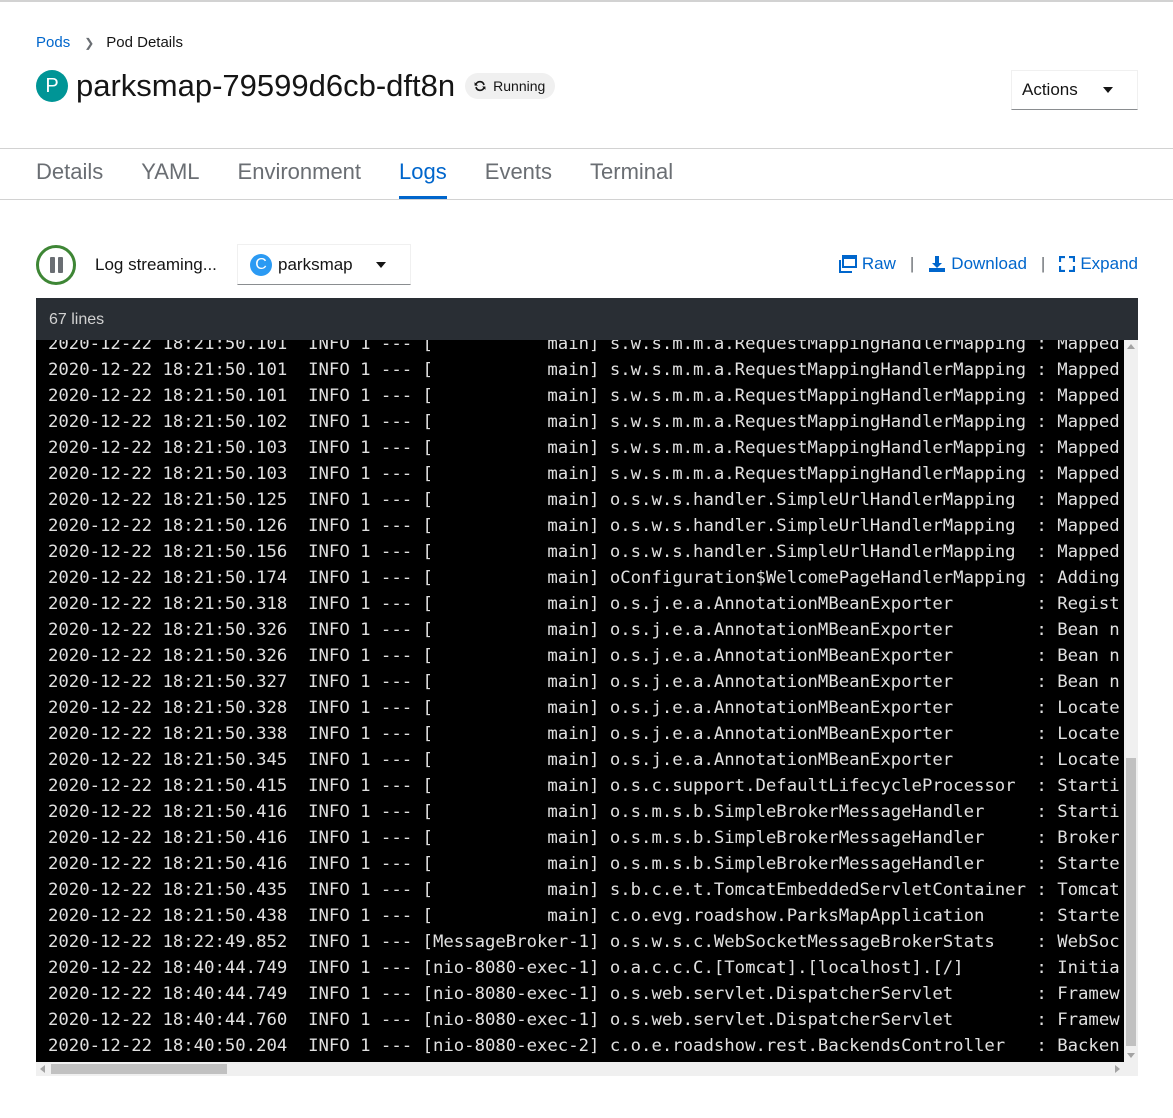  I want to click on download-label: Download, so click(989, 263).